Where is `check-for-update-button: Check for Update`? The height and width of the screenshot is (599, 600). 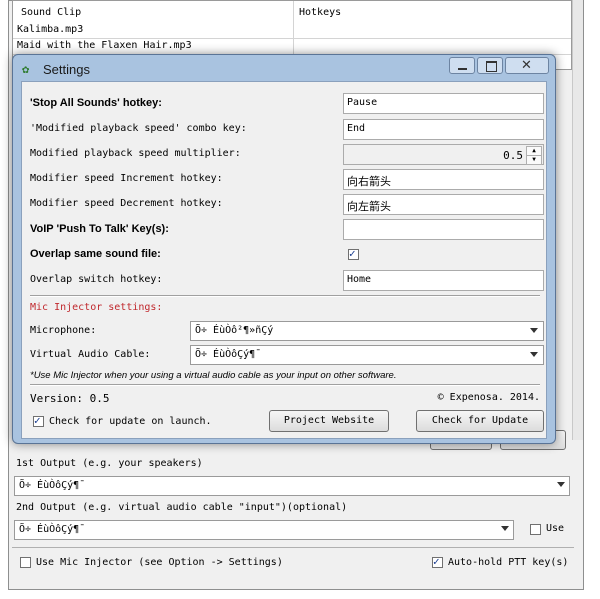 check-for-update-button: Check for Update is located at coordinates (480, 421).